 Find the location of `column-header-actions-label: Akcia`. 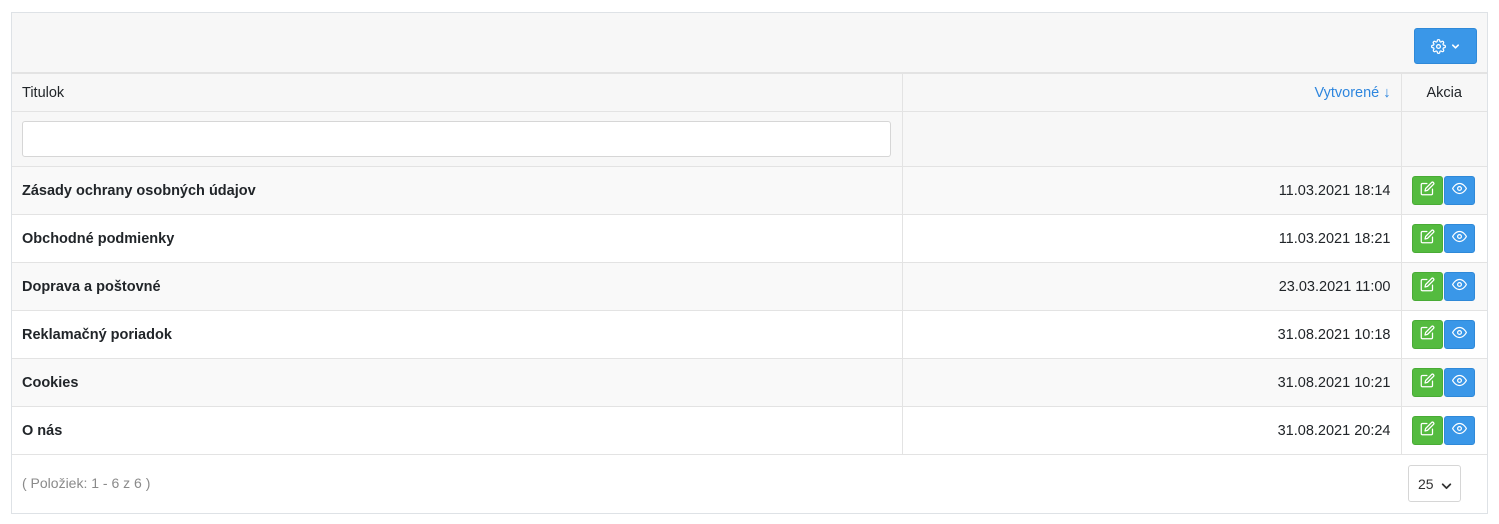

column-header-actions-label: Akcia is located at coordinates (1444, 92).